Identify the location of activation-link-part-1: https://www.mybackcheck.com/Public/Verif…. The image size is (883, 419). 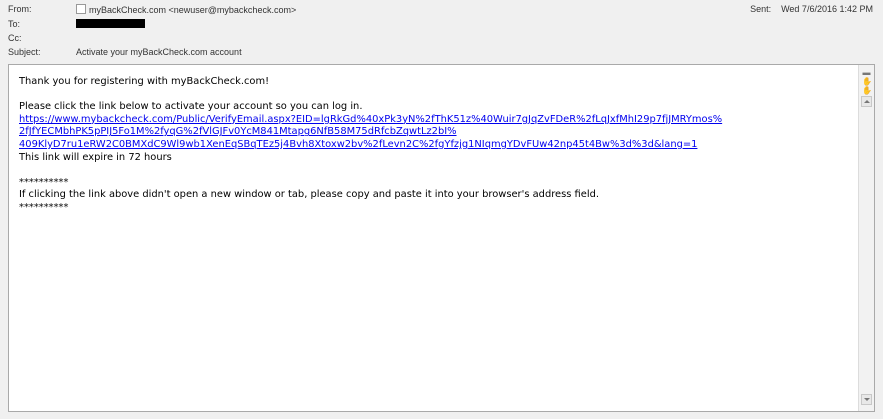
(370, 119).